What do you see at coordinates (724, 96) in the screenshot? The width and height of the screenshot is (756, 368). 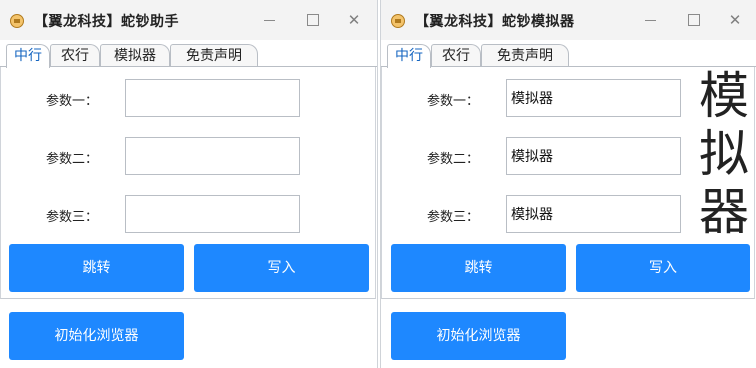 I see `side-char: 模` at bounding box center [724, 96].